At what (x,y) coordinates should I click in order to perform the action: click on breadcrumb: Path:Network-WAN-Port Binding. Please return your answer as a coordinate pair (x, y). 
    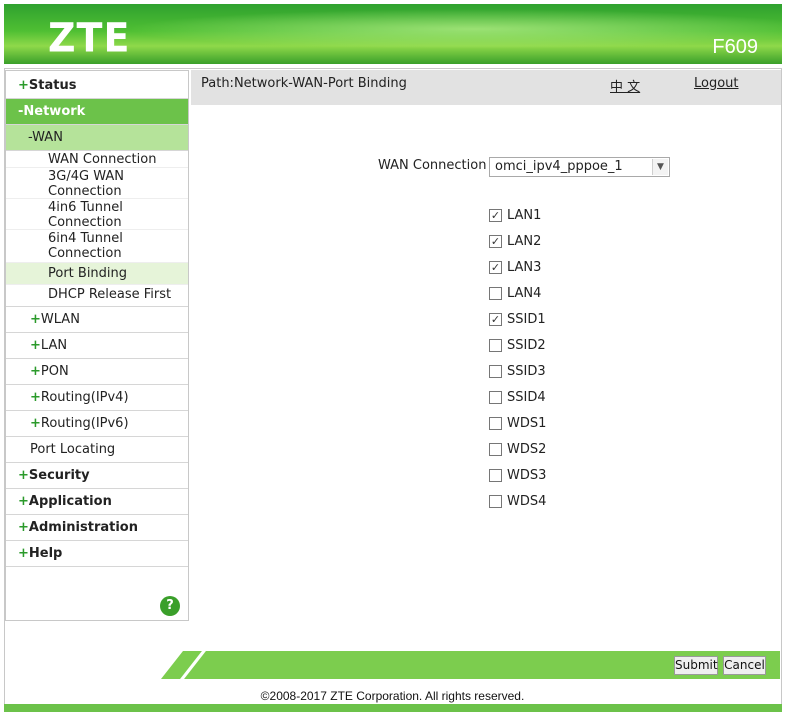
    Looking at the image, I should click on (304, 83).